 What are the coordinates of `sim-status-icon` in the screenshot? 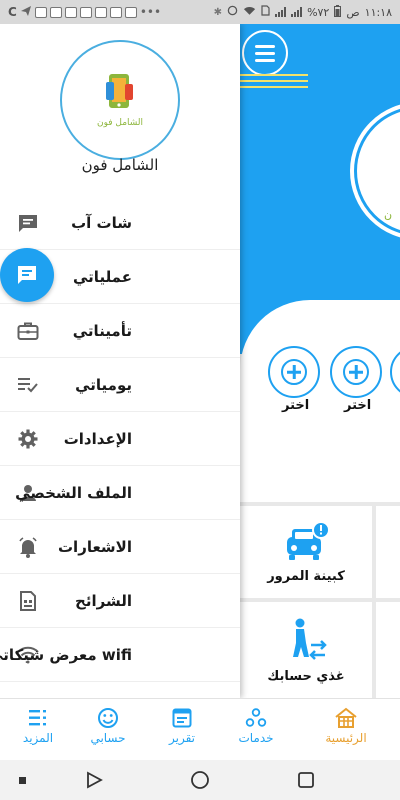 It's located at (265, 12).